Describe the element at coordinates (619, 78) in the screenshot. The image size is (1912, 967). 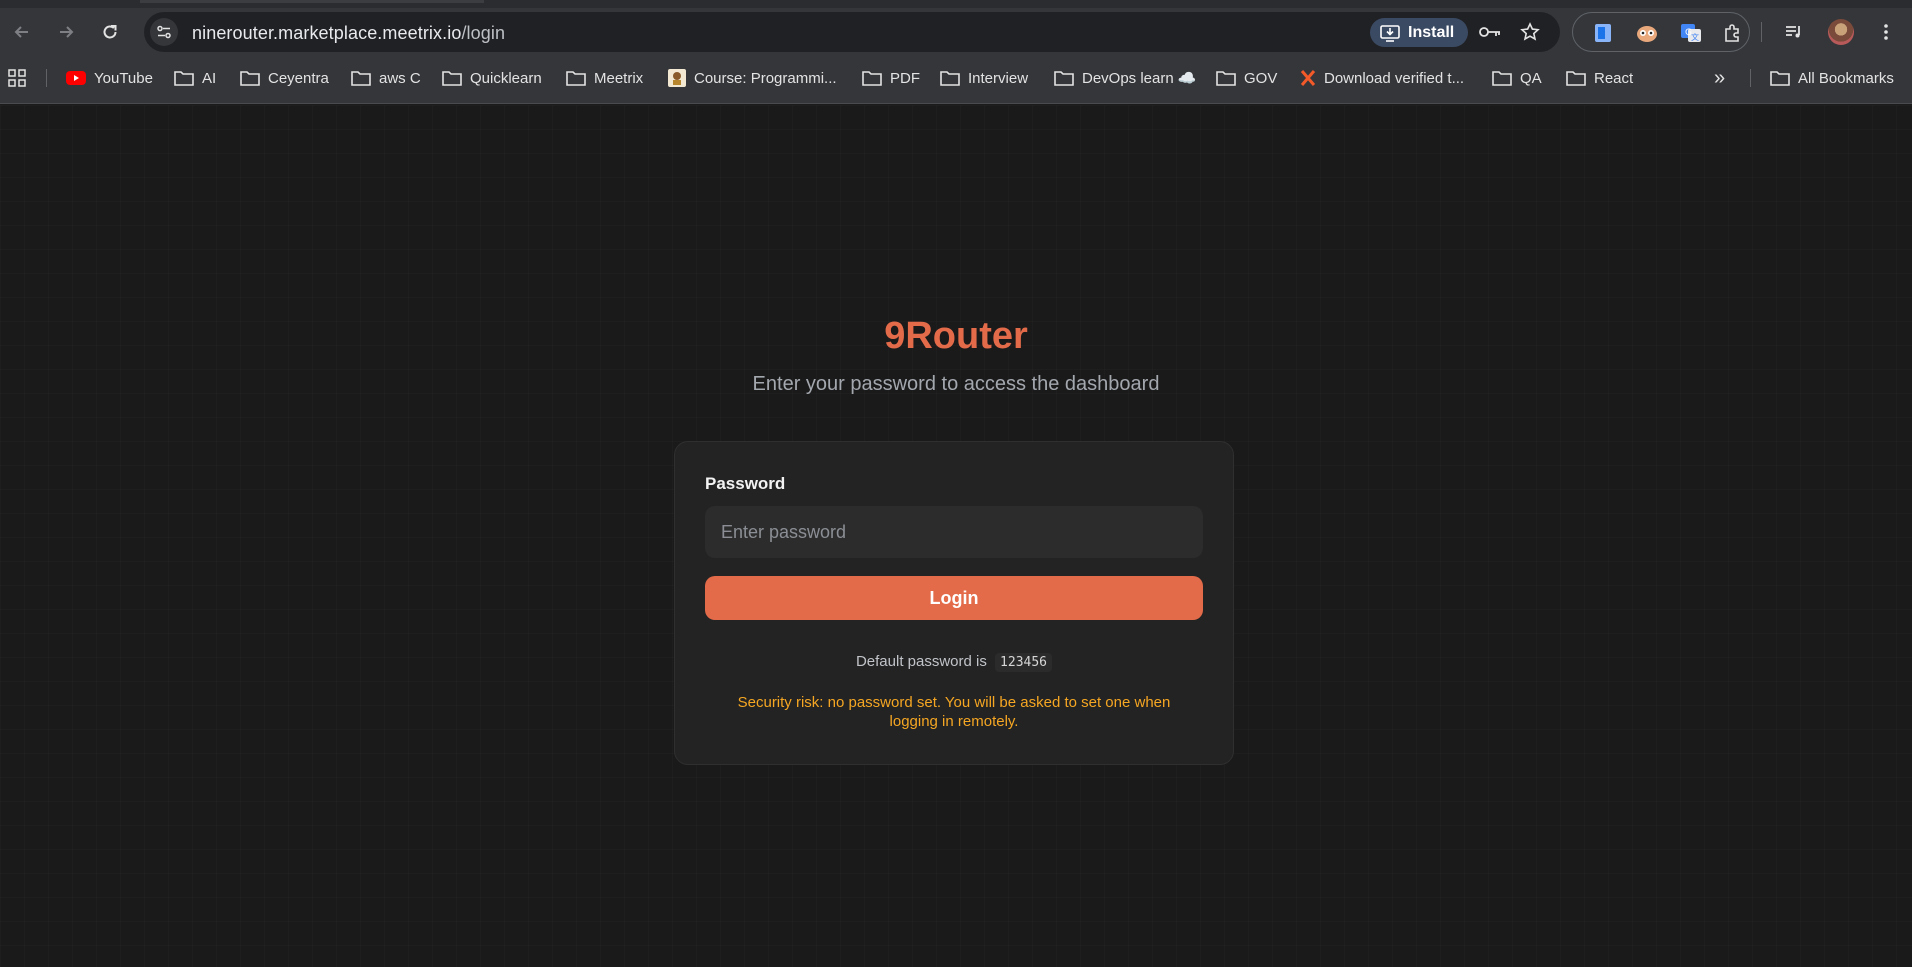
I see `bookmark-label: Meetrix` at that location.